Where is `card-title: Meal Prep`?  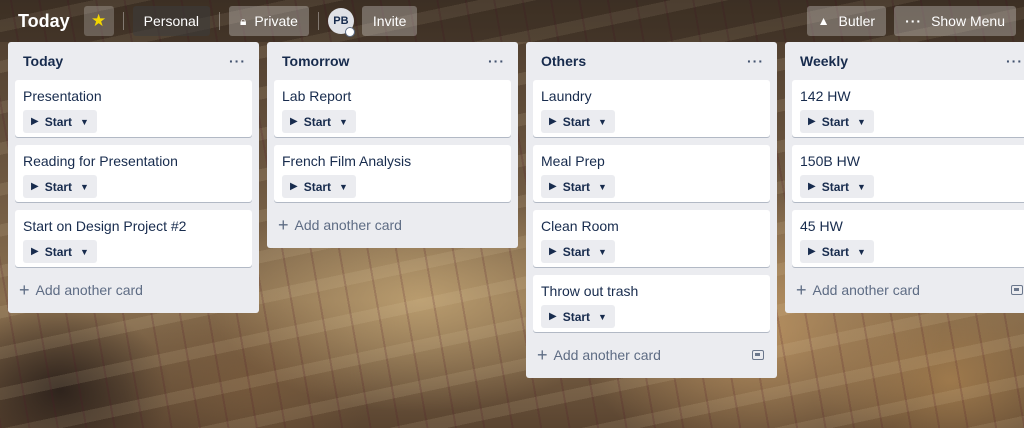
card-title: Meal Prep is located at coordinates (573, 161).